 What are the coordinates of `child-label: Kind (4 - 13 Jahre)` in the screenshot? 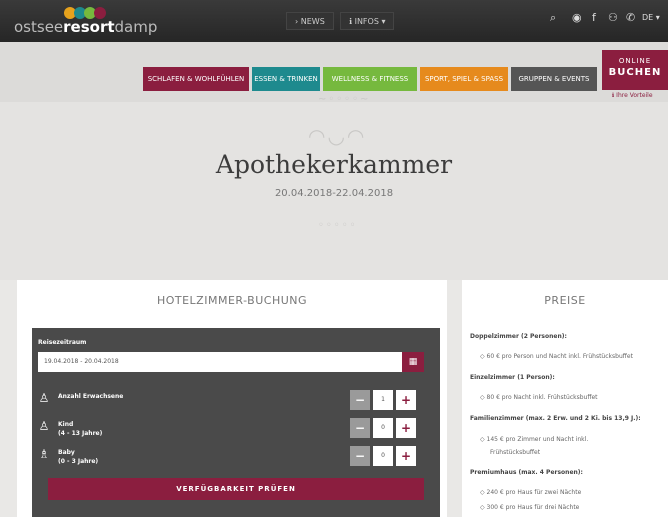 It's located at (80, 429).